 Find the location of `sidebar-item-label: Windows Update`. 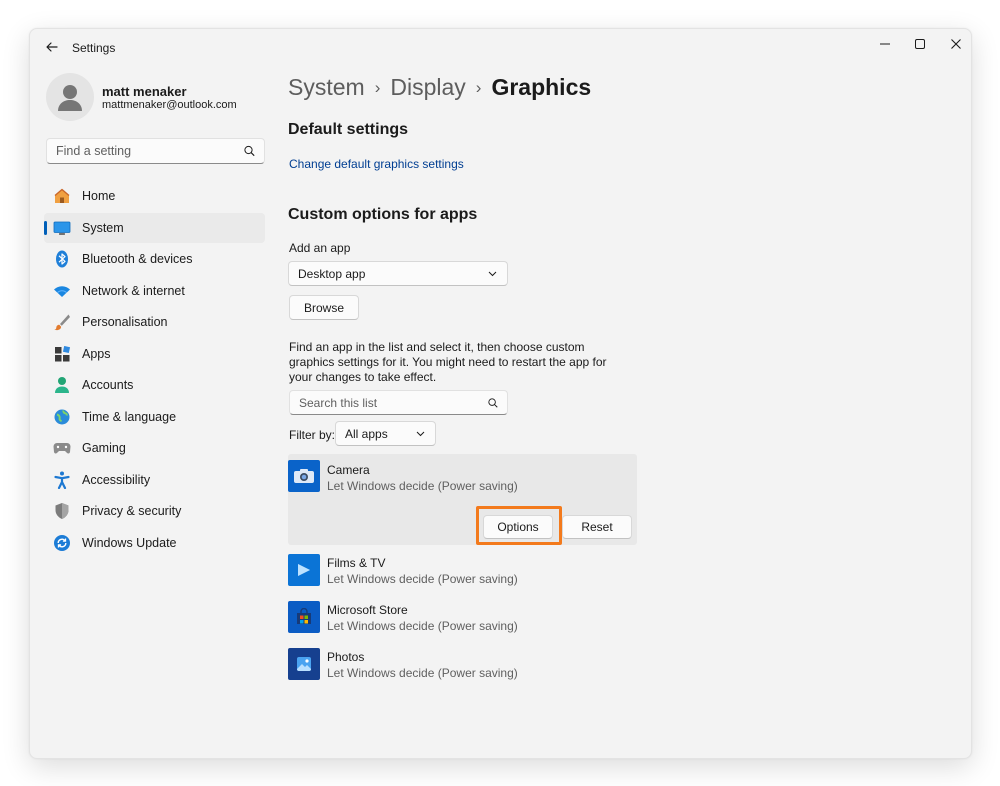

sidebar-item-label: Windows Update is located at coordinates (129, 543).